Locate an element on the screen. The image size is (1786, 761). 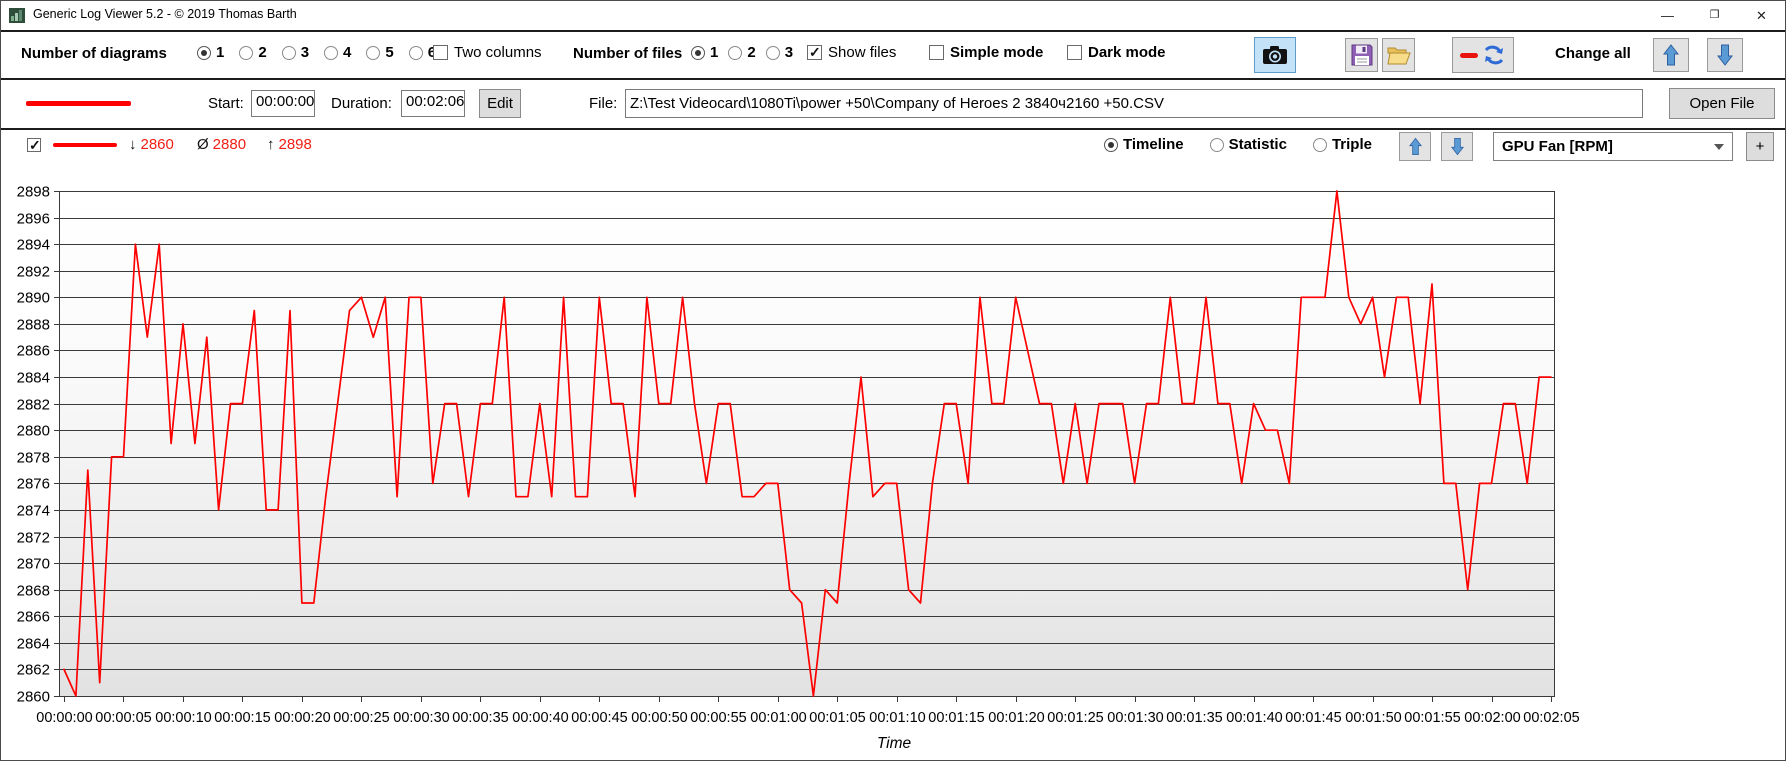
svg-text: 2878 is located at coordinates (33, 458).